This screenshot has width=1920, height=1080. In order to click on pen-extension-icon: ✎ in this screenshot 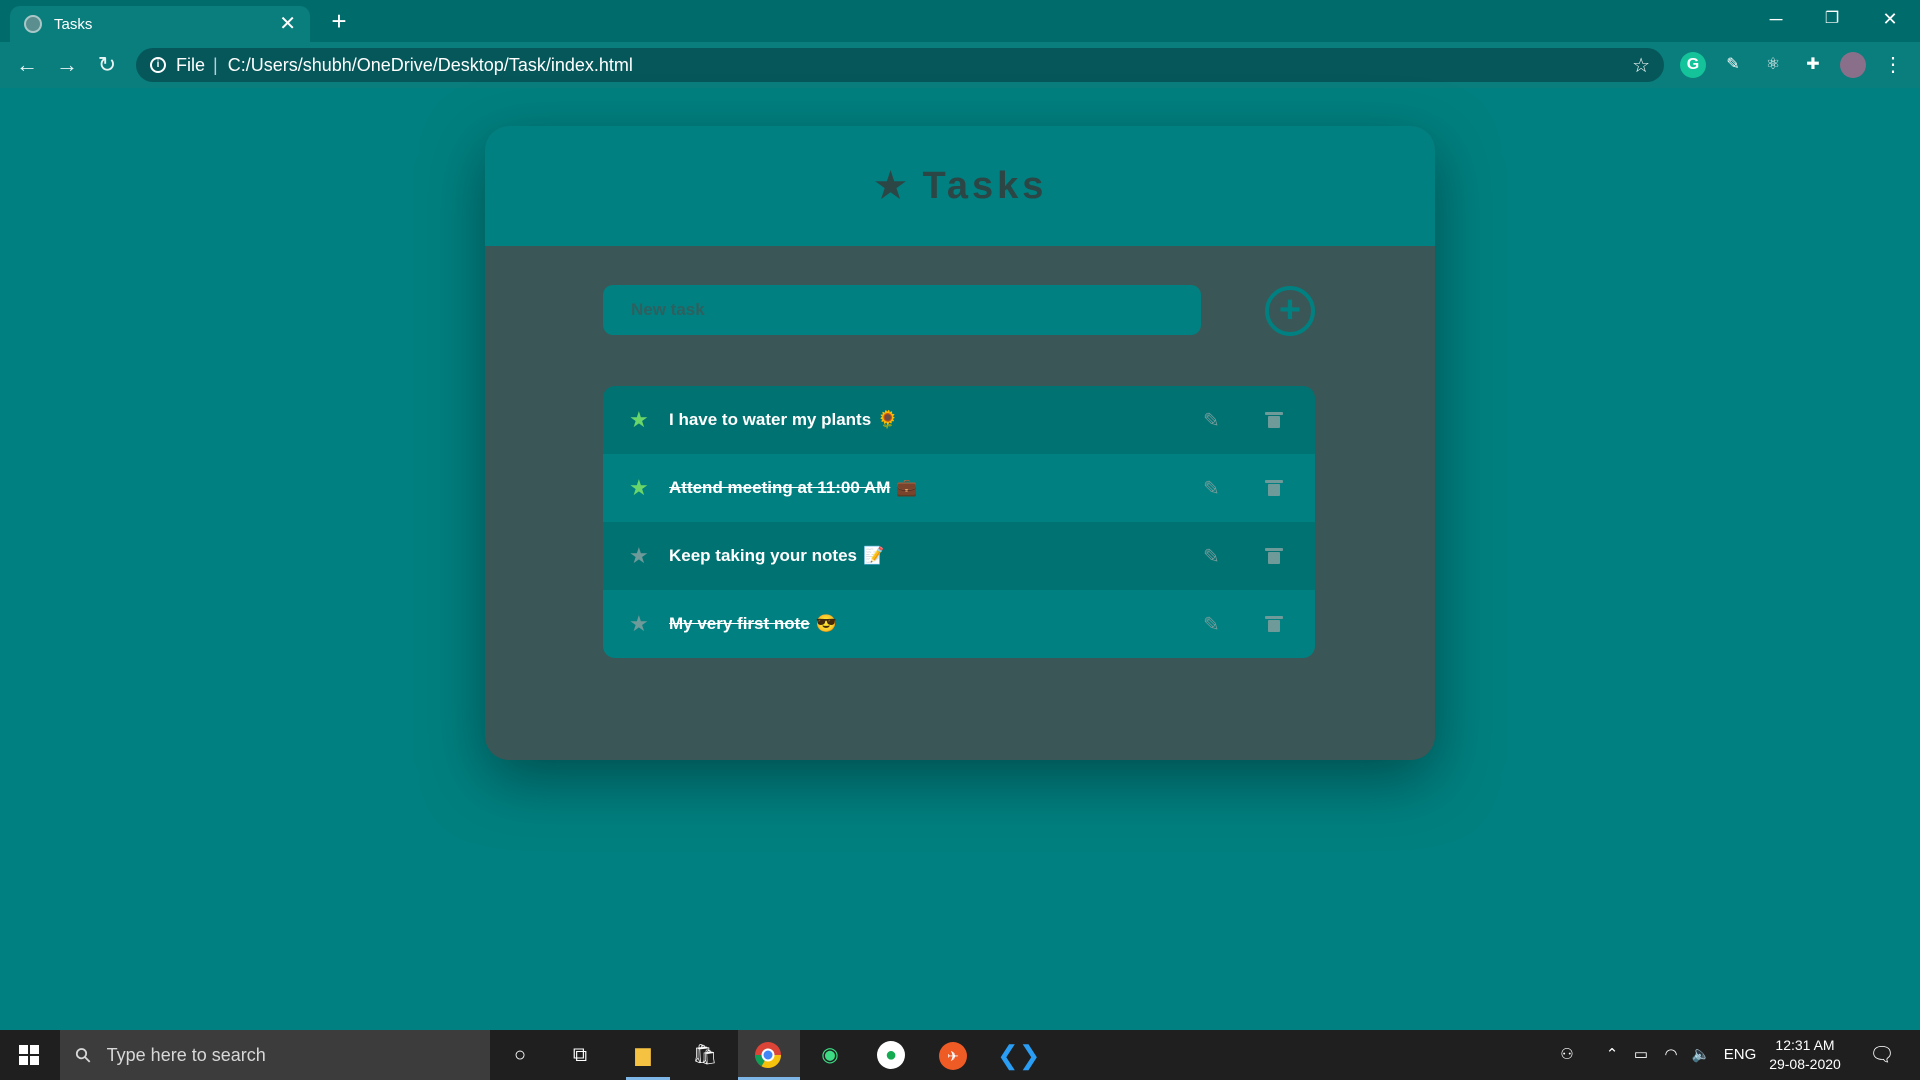, I will do `click(1733, 65)`.